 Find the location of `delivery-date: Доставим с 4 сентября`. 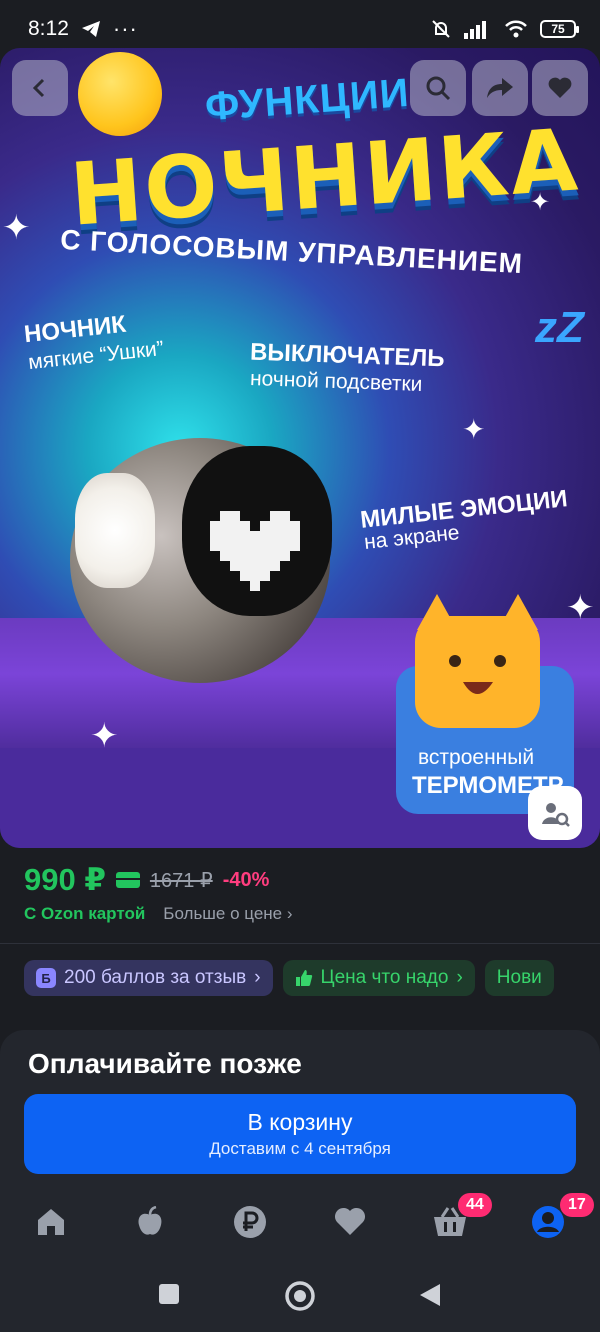

delivery-date: Доставим с 4 сентября is located at coordinates (300, 1148).